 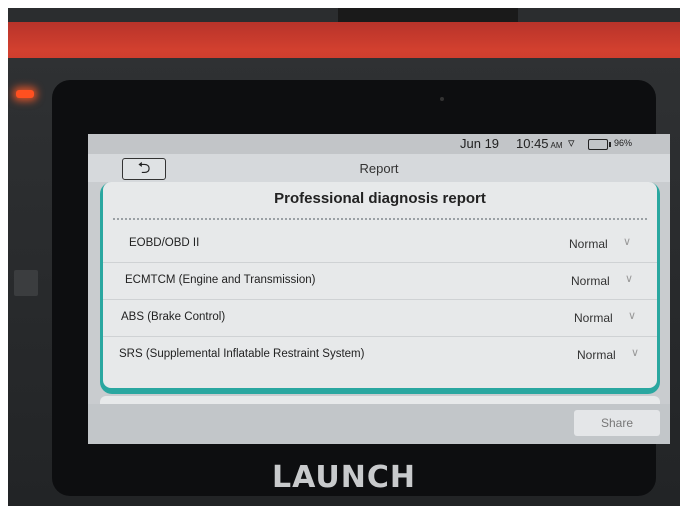 What do you see at coordinates (343, 477) in the screenshot?
I see `device-brand-logo: LAUNCH` at bounding box center [343, 477].